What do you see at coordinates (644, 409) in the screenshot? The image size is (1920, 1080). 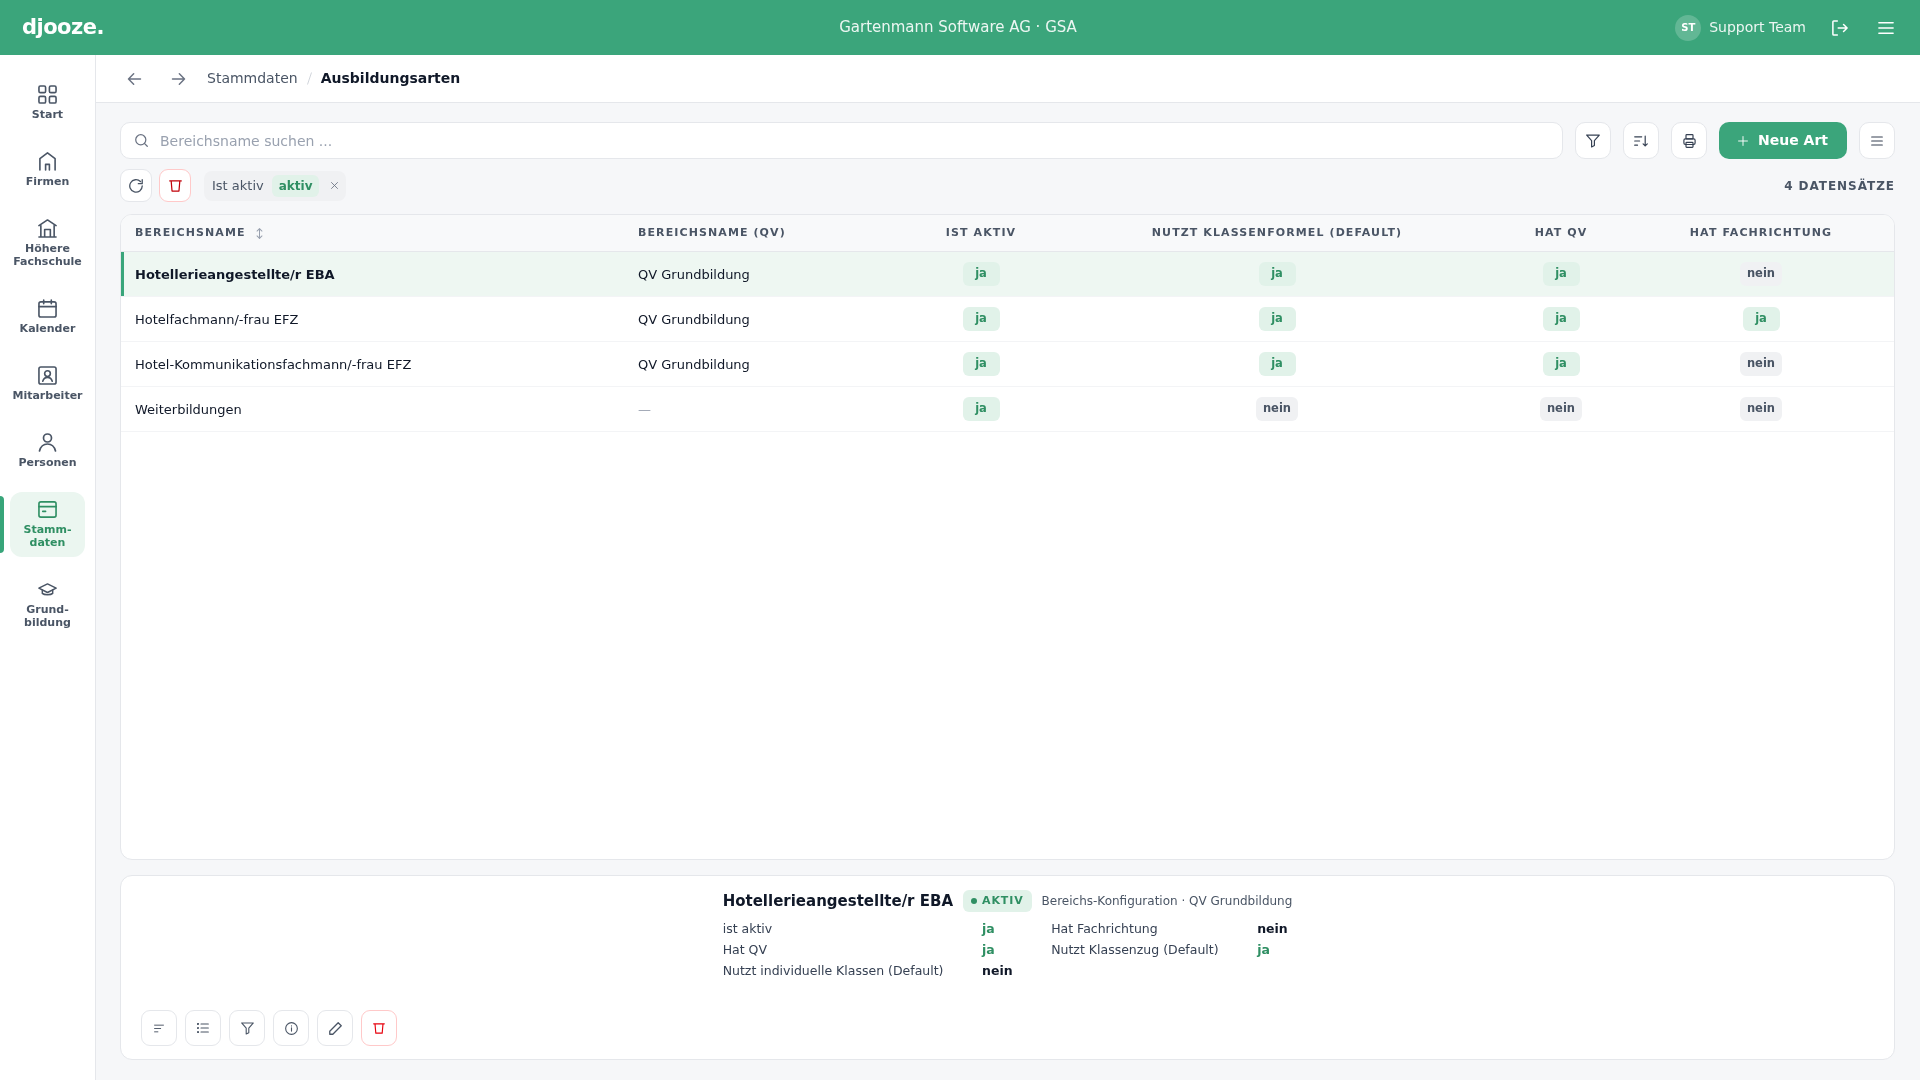 I see `table-cell: —` at bounding box center [644, 409].